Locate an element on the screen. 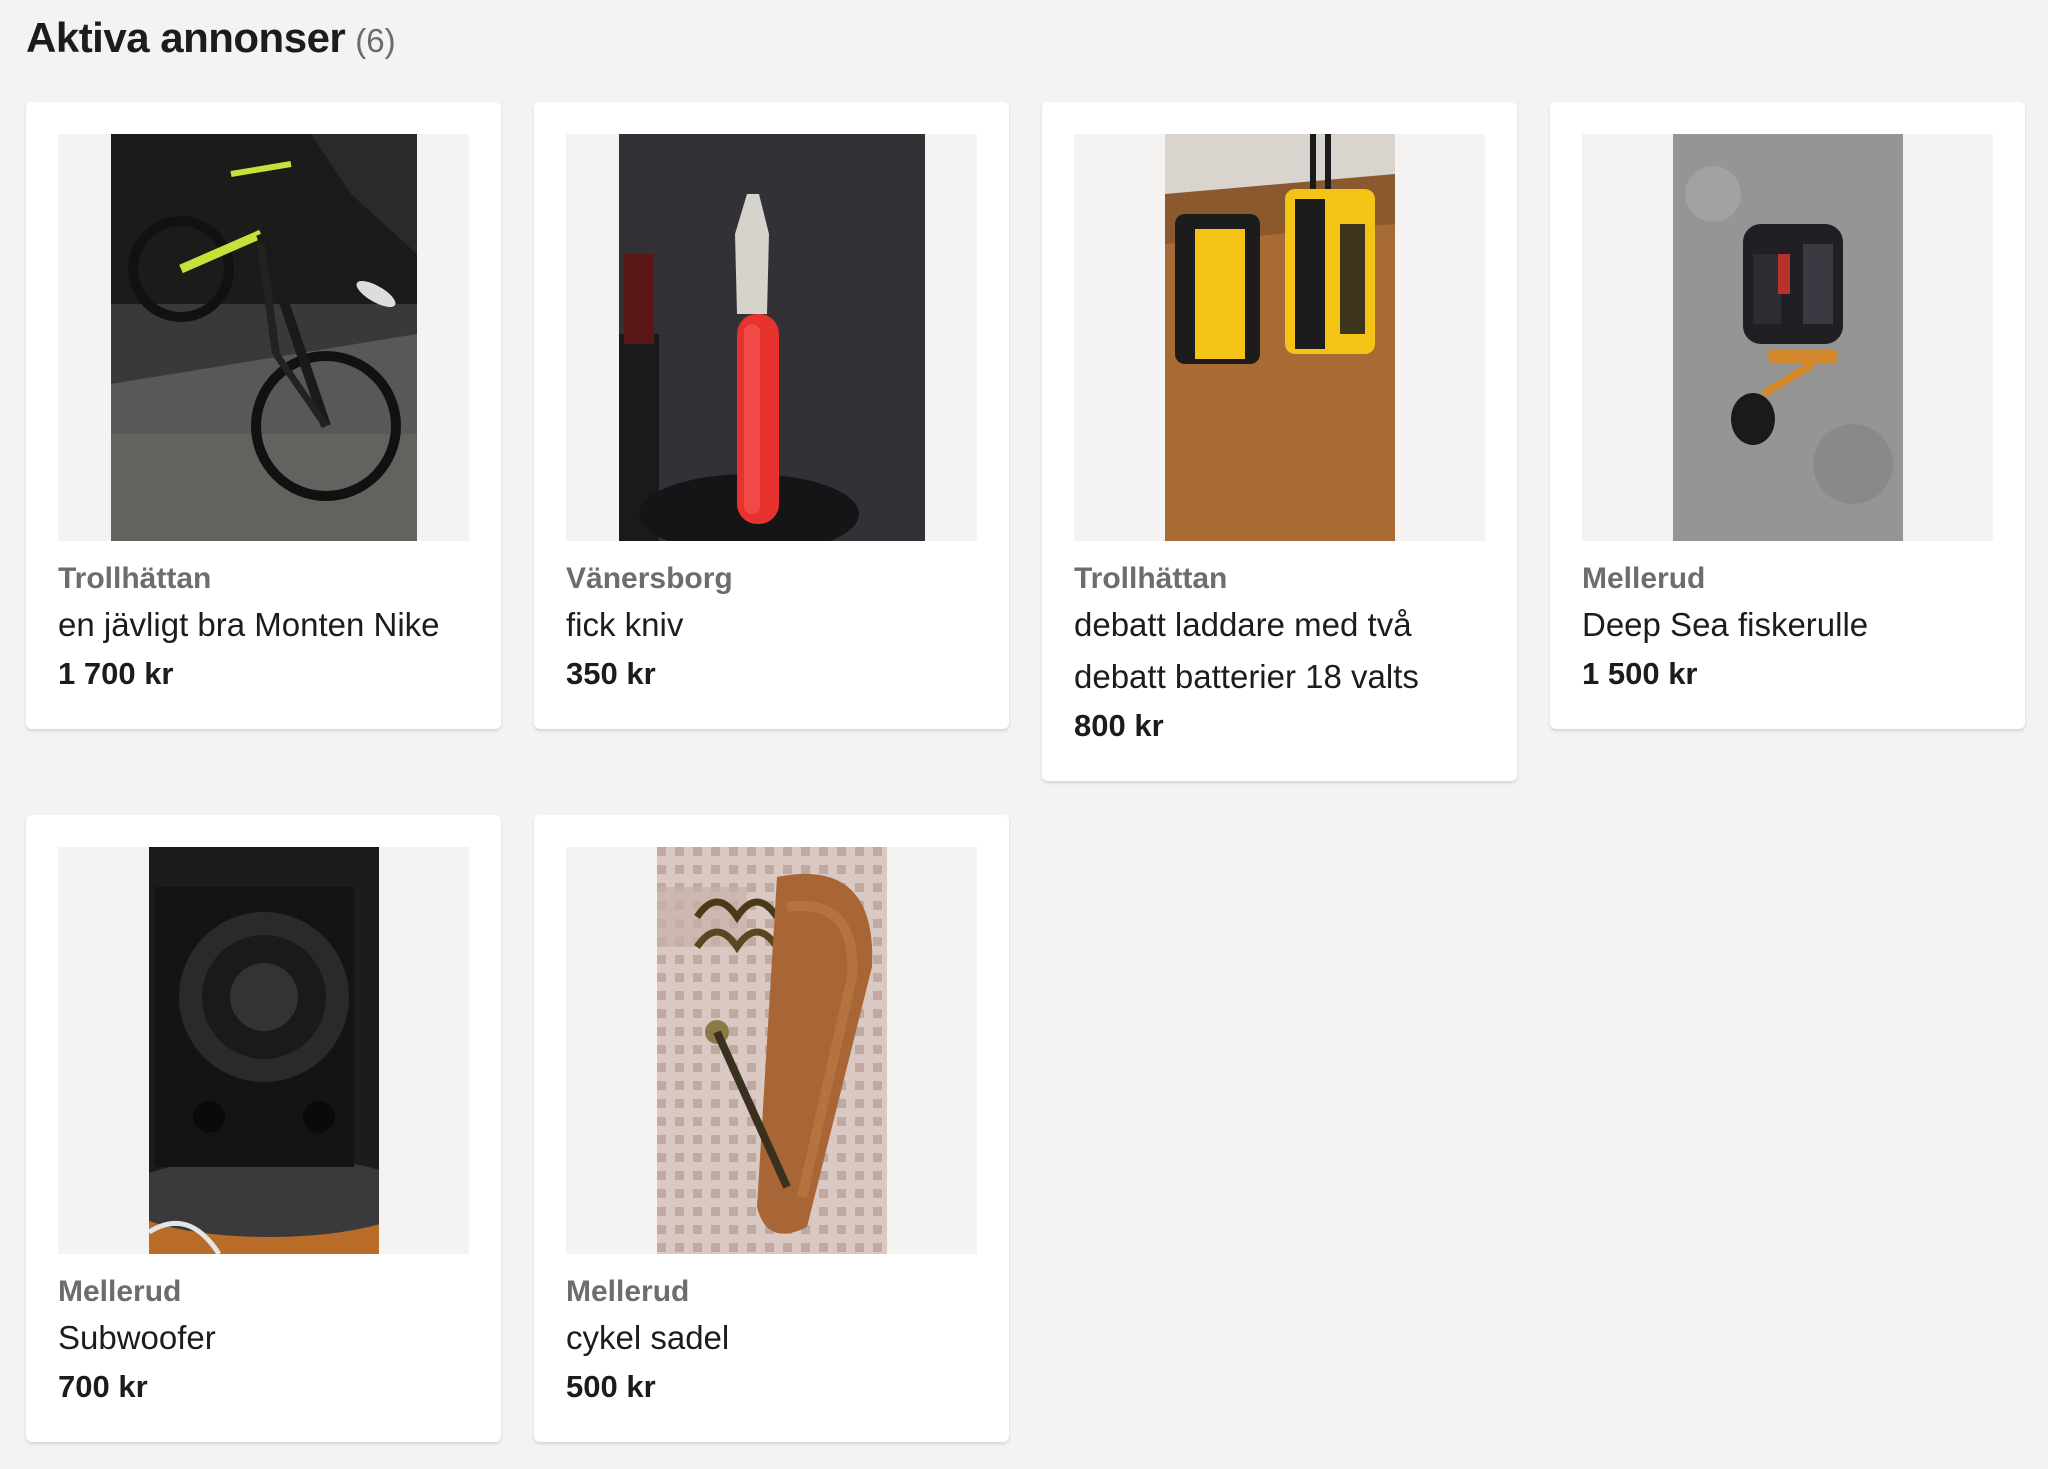 This screenshot has width=2048, height=1469. listing-card: Mellerud cykel sadel 500 kr is located at coordinates (771, 1128).